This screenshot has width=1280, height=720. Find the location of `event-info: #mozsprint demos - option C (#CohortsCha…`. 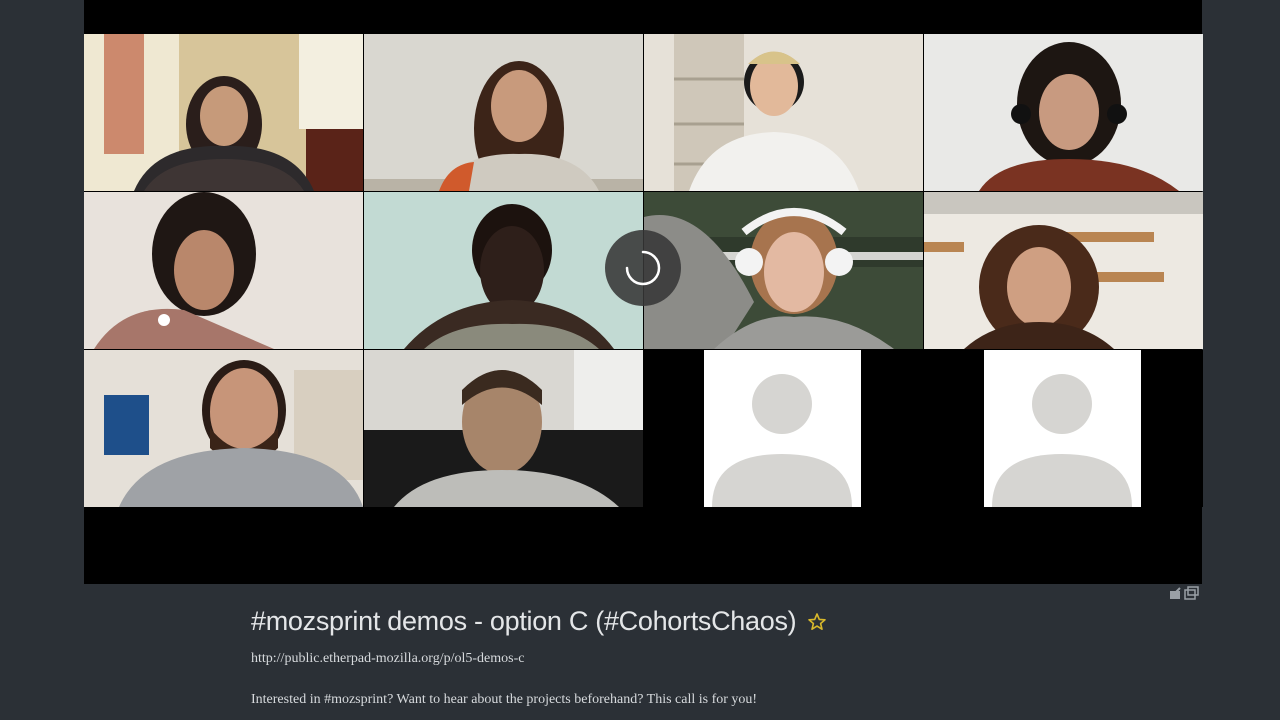

event-info: #mozsprint demos - option C (#CohortsCha… is located at coordinates (701, 657).